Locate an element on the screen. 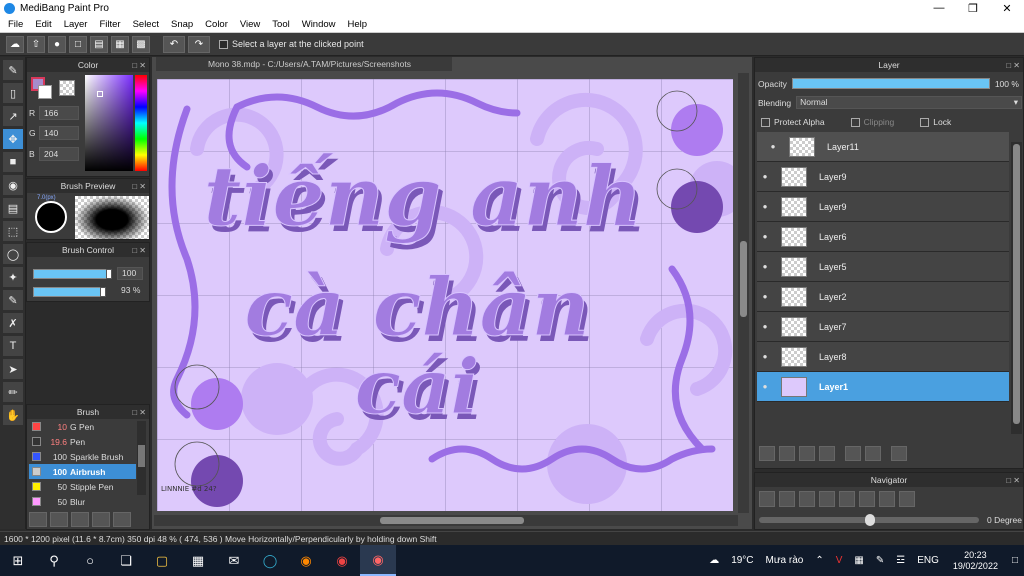 The width and height of the screenshot is (1024, 576). eraser-tool-icon: ▯ is located at coordinates (13, 93).